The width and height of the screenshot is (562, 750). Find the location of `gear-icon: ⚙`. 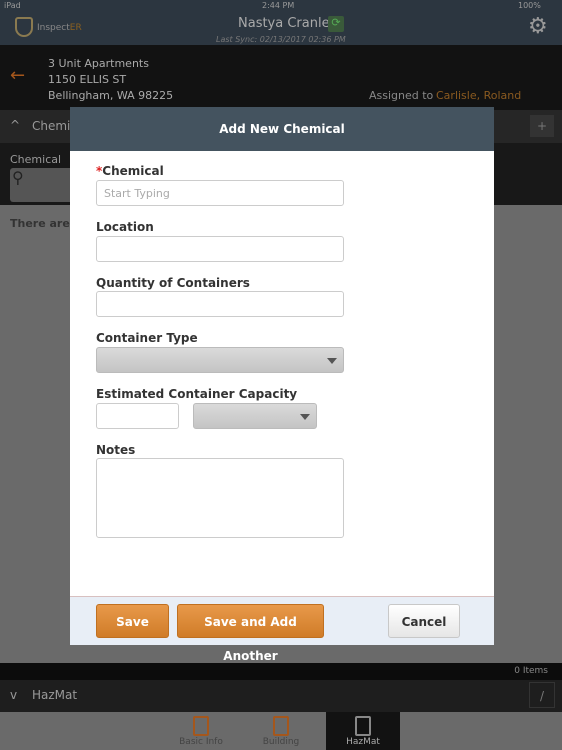

gear-icon: ⚙ is located at coordinates (538, 26).